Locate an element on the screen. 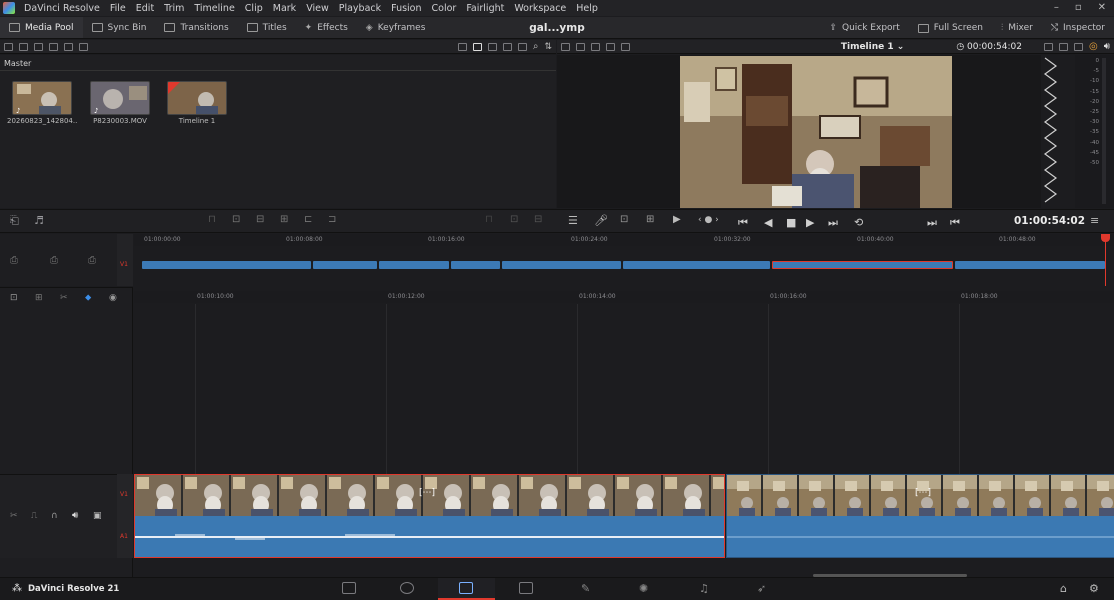  full-screen-button: Full Screen is located at coordinates (950, 28).